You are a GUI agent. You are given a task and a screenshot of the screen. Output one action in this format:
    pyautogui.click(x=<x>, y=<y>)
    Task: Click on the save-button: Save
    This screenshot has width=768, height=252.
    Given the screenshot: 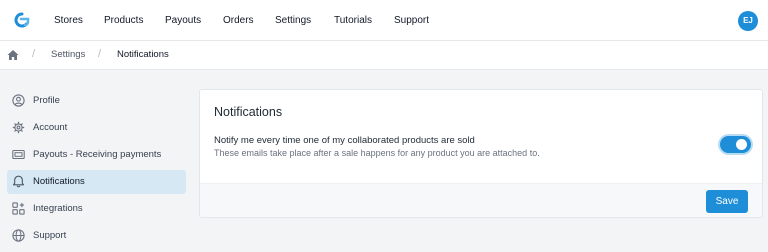 What is the action you would take?
    pyautogui.click(x=727, y=201)
    